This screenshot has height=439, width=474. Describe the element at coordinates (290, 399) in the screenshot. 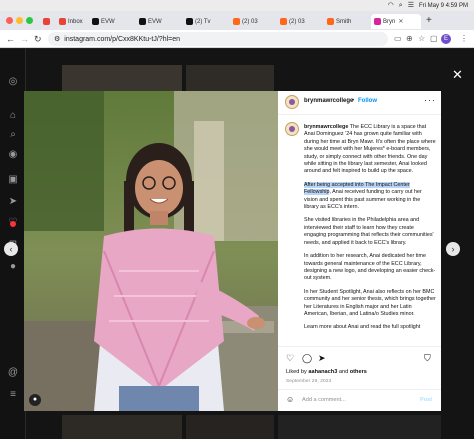

I see `emoji-icon: ☺` at that location.